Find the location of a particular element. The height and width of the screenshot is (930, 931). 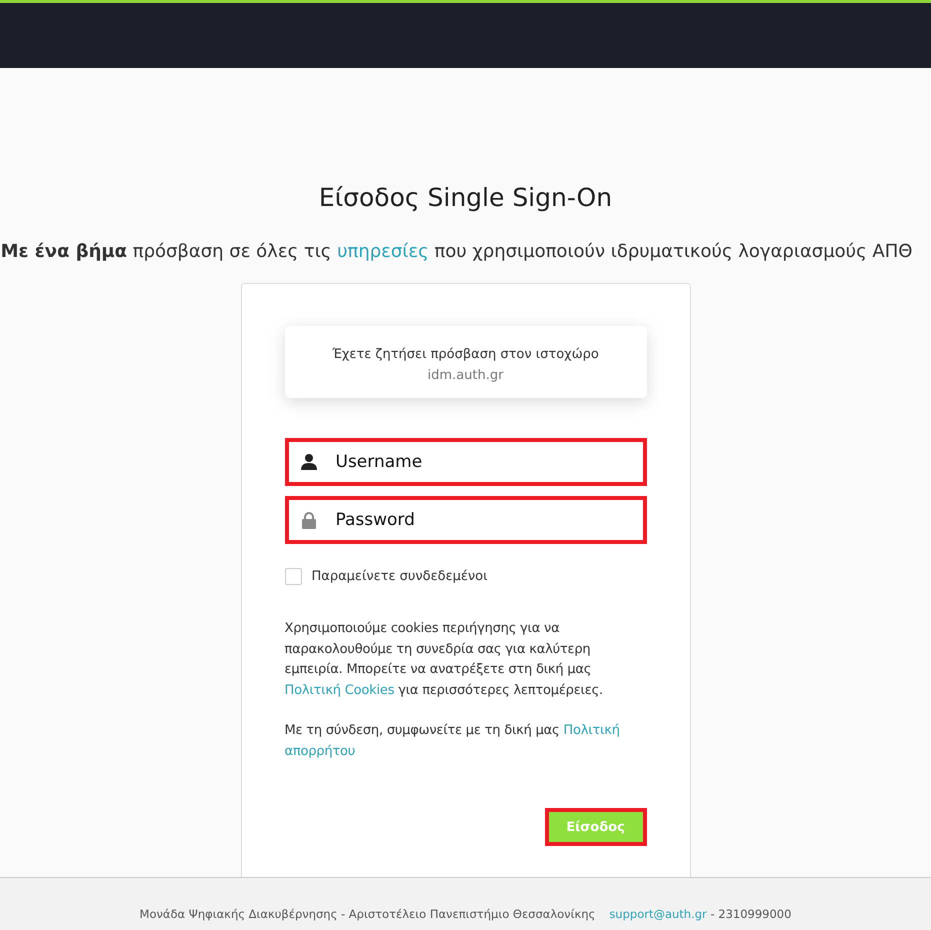

page-title: Είσοδος Single Sign-On is located at coordinates (465, 197).